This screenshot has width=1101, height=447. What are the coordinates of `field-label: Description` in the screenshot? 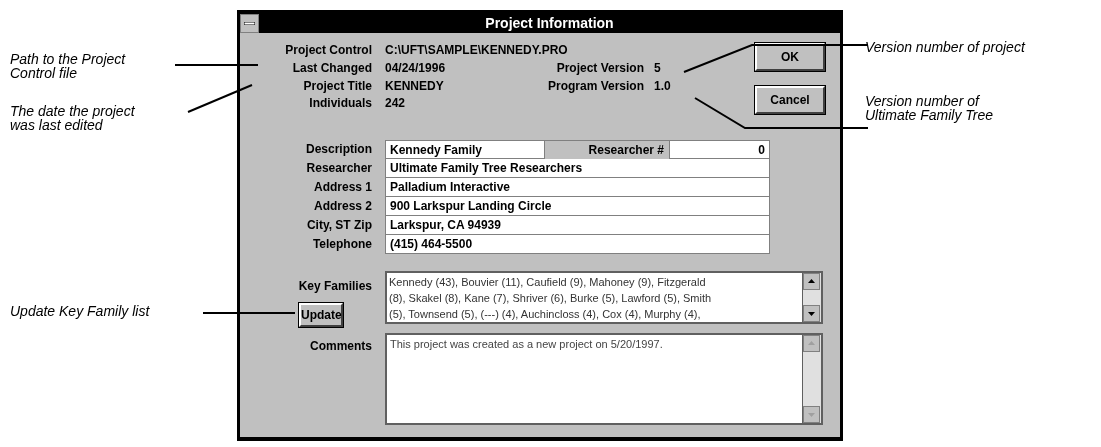 It's located at (338, 149).